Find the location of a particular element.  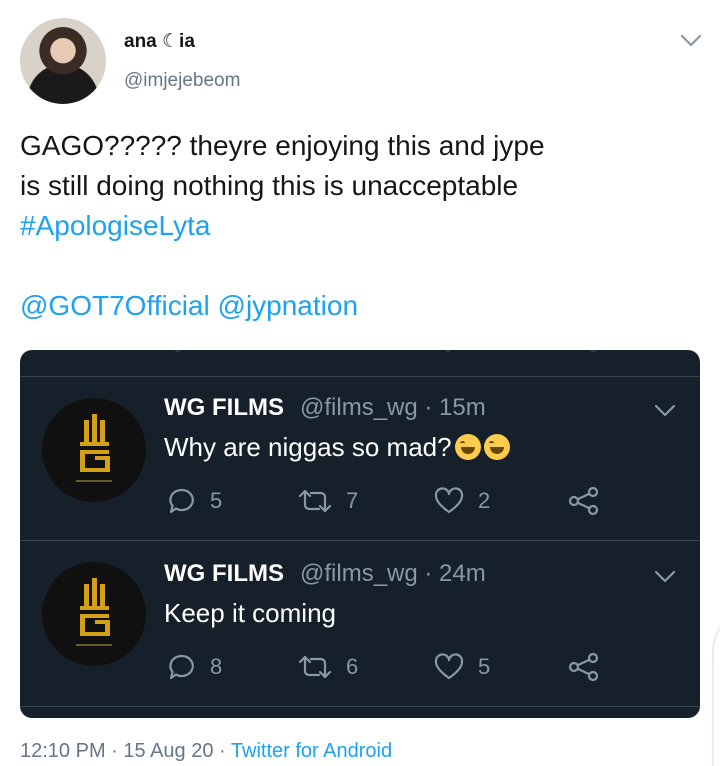

tweet-source-link: Twitter for Android is located at coordinates (311, 751).